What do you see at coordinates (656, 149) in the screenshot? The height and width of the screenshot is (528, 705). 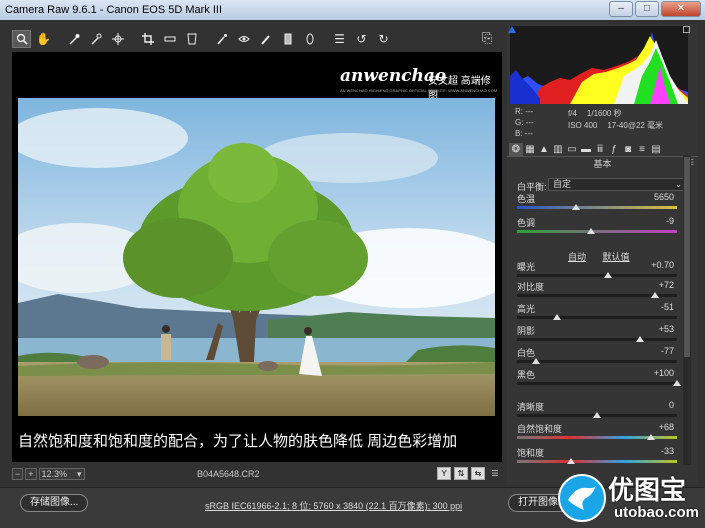 I see `snapshots-tab-icon: ▤` at bounding box center [656, 149].